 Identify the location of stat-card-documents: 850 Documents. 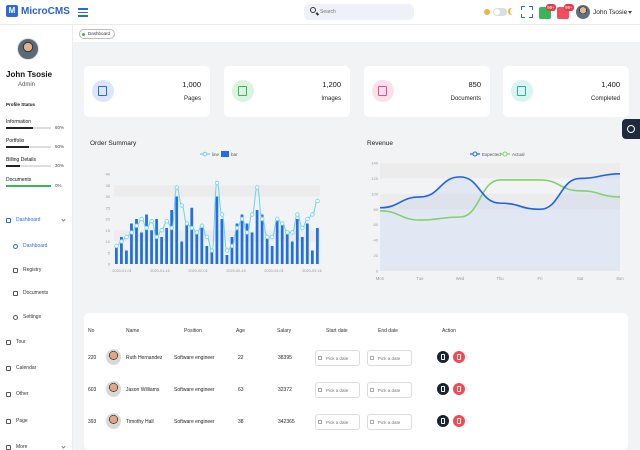
(427, 91).